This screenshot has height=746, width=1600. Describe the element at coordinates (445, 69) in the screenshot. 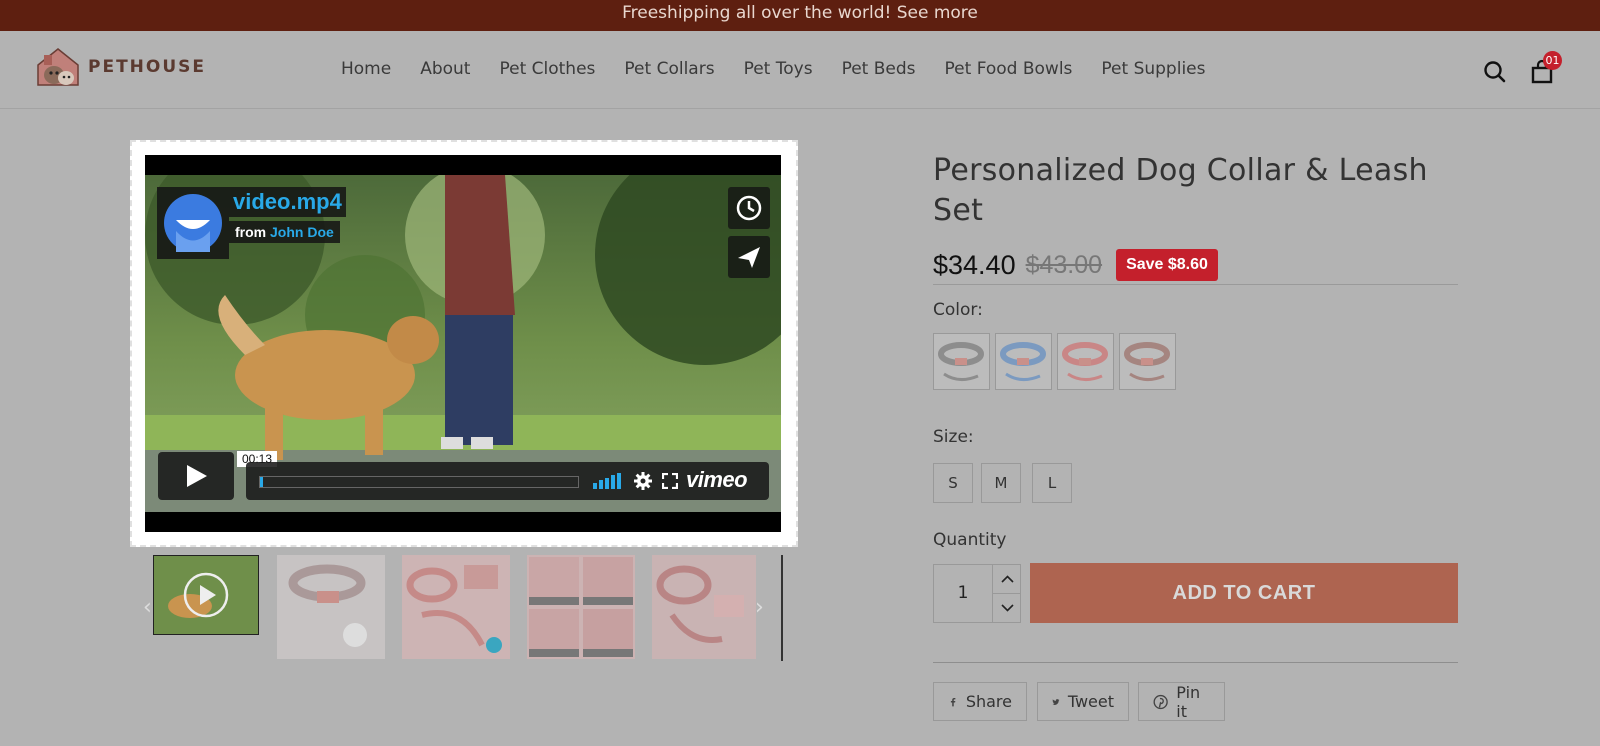

I see `nav-about: About` at that location.